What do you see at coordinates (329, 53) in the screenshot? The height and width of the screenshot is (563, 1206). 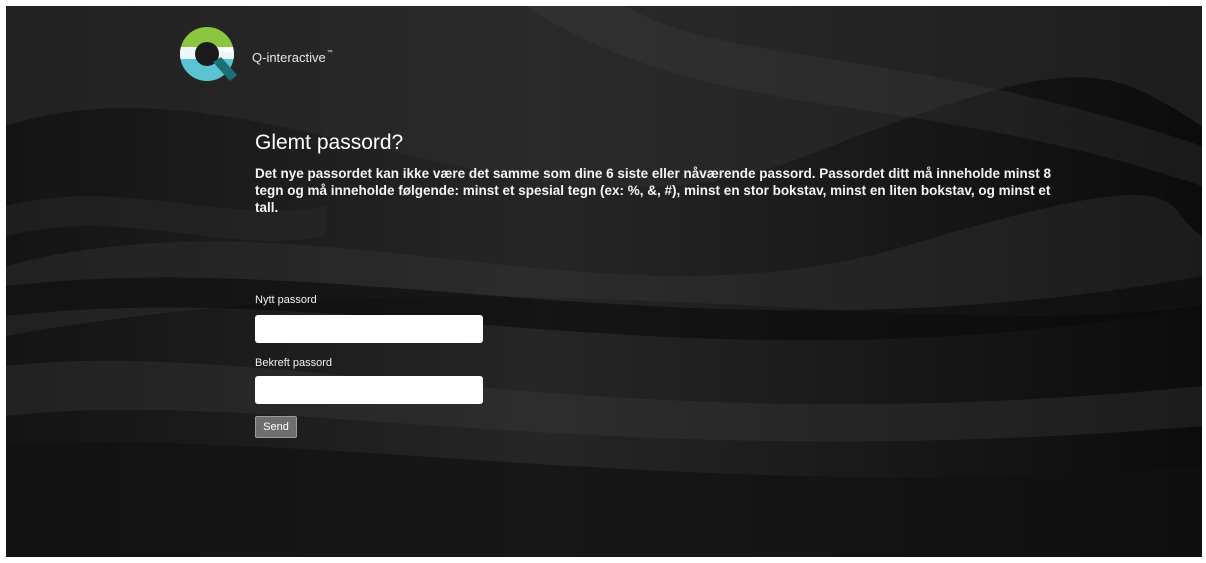 I see `brand-trademark: ™` at bounding box center [329, 53].